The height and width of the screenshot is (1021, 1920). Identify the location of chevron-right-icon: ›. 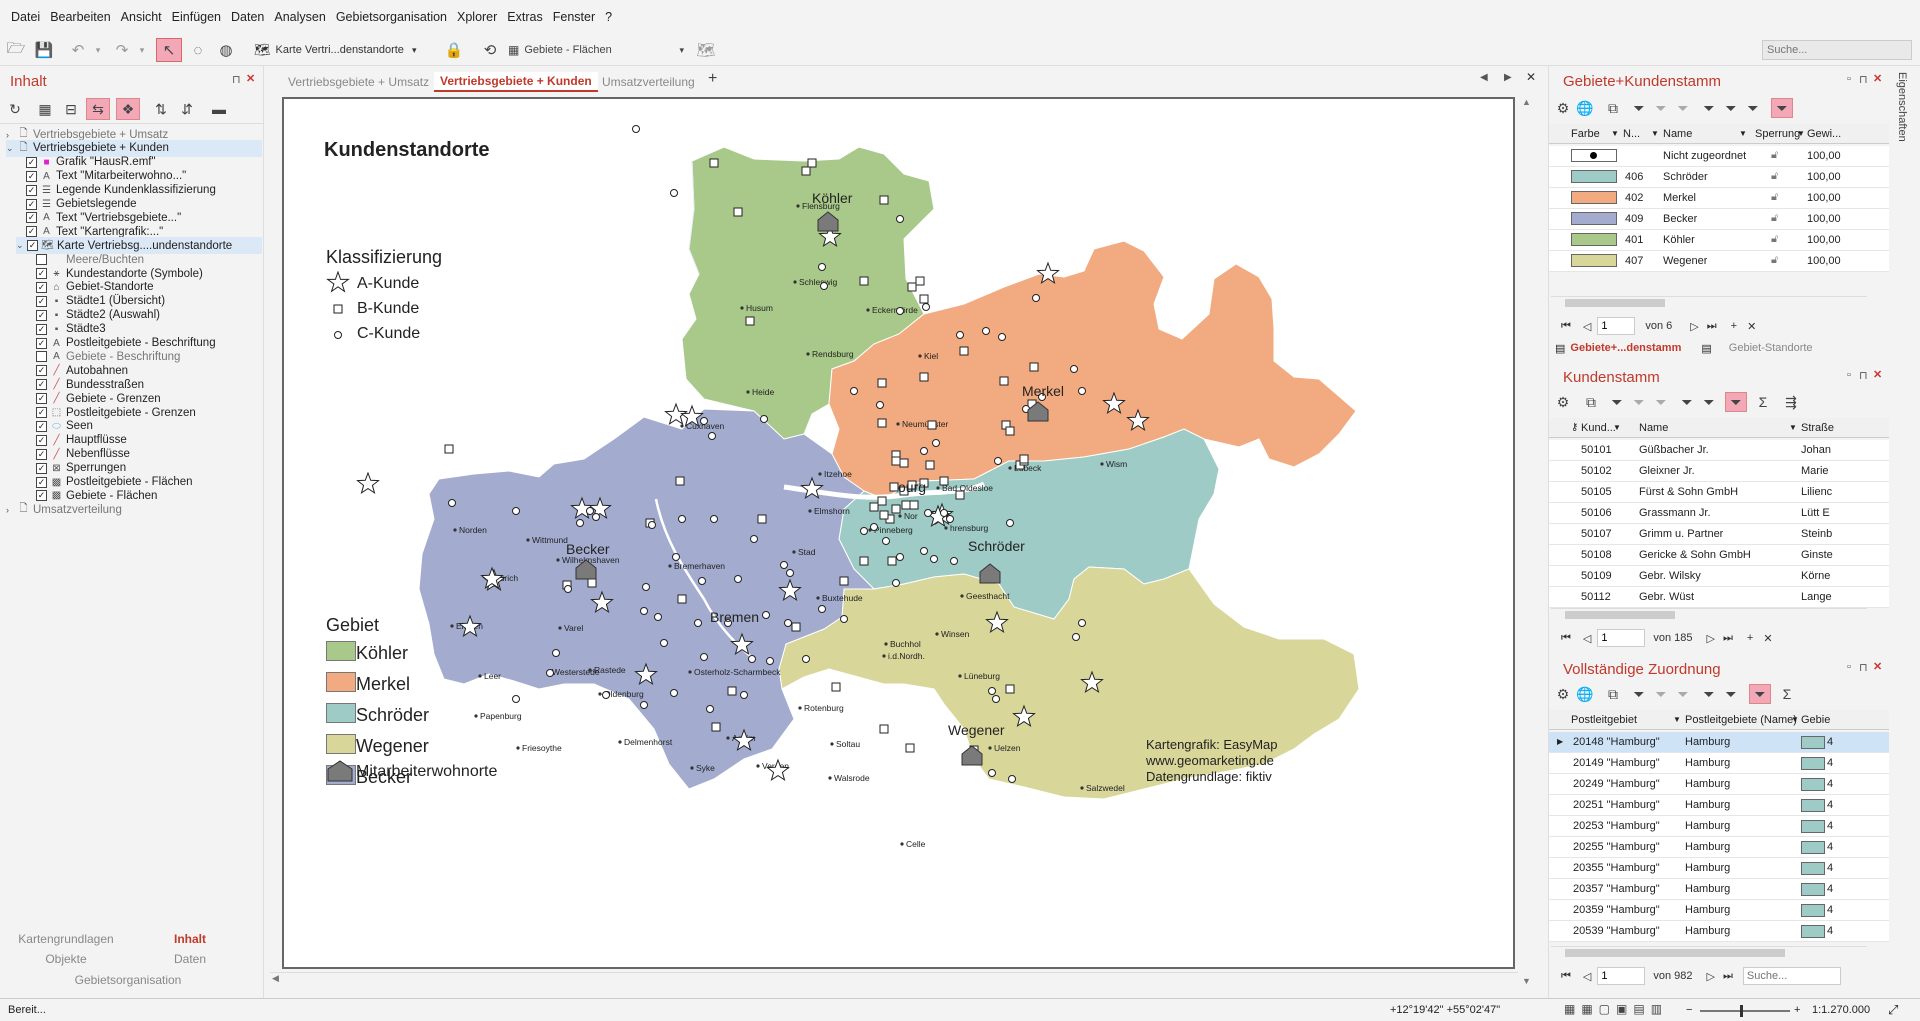
(11, 510).